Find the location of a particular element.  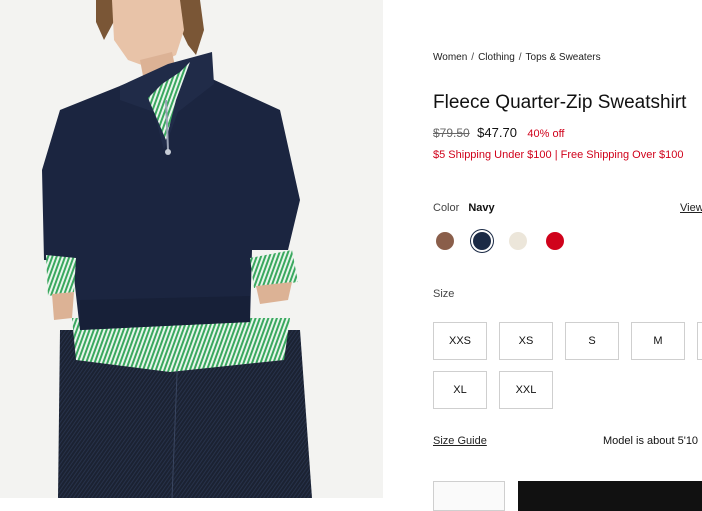

model-size-note: Model is about 5'10 is located at coordinates (651, 441).